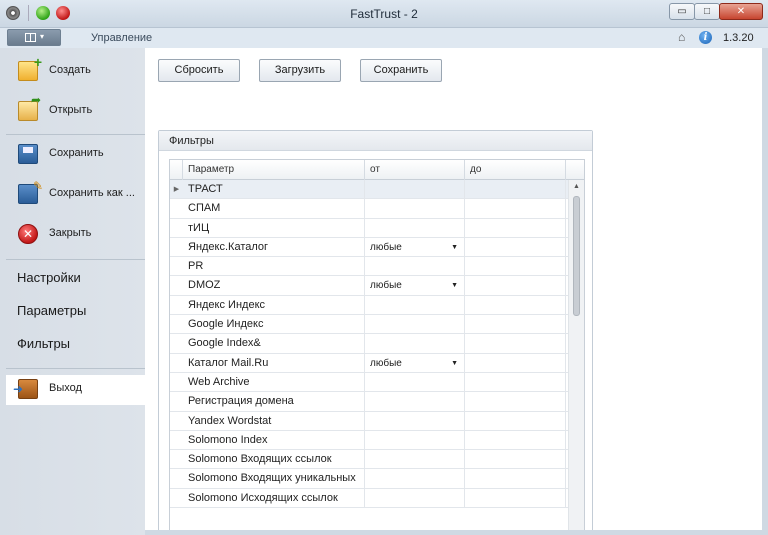 This screenshot has width=768, height=535. Describe the element at coordinates (681, 37) in the screenshot. I see `collapse-ribbon-icon: ⌂` at that location.